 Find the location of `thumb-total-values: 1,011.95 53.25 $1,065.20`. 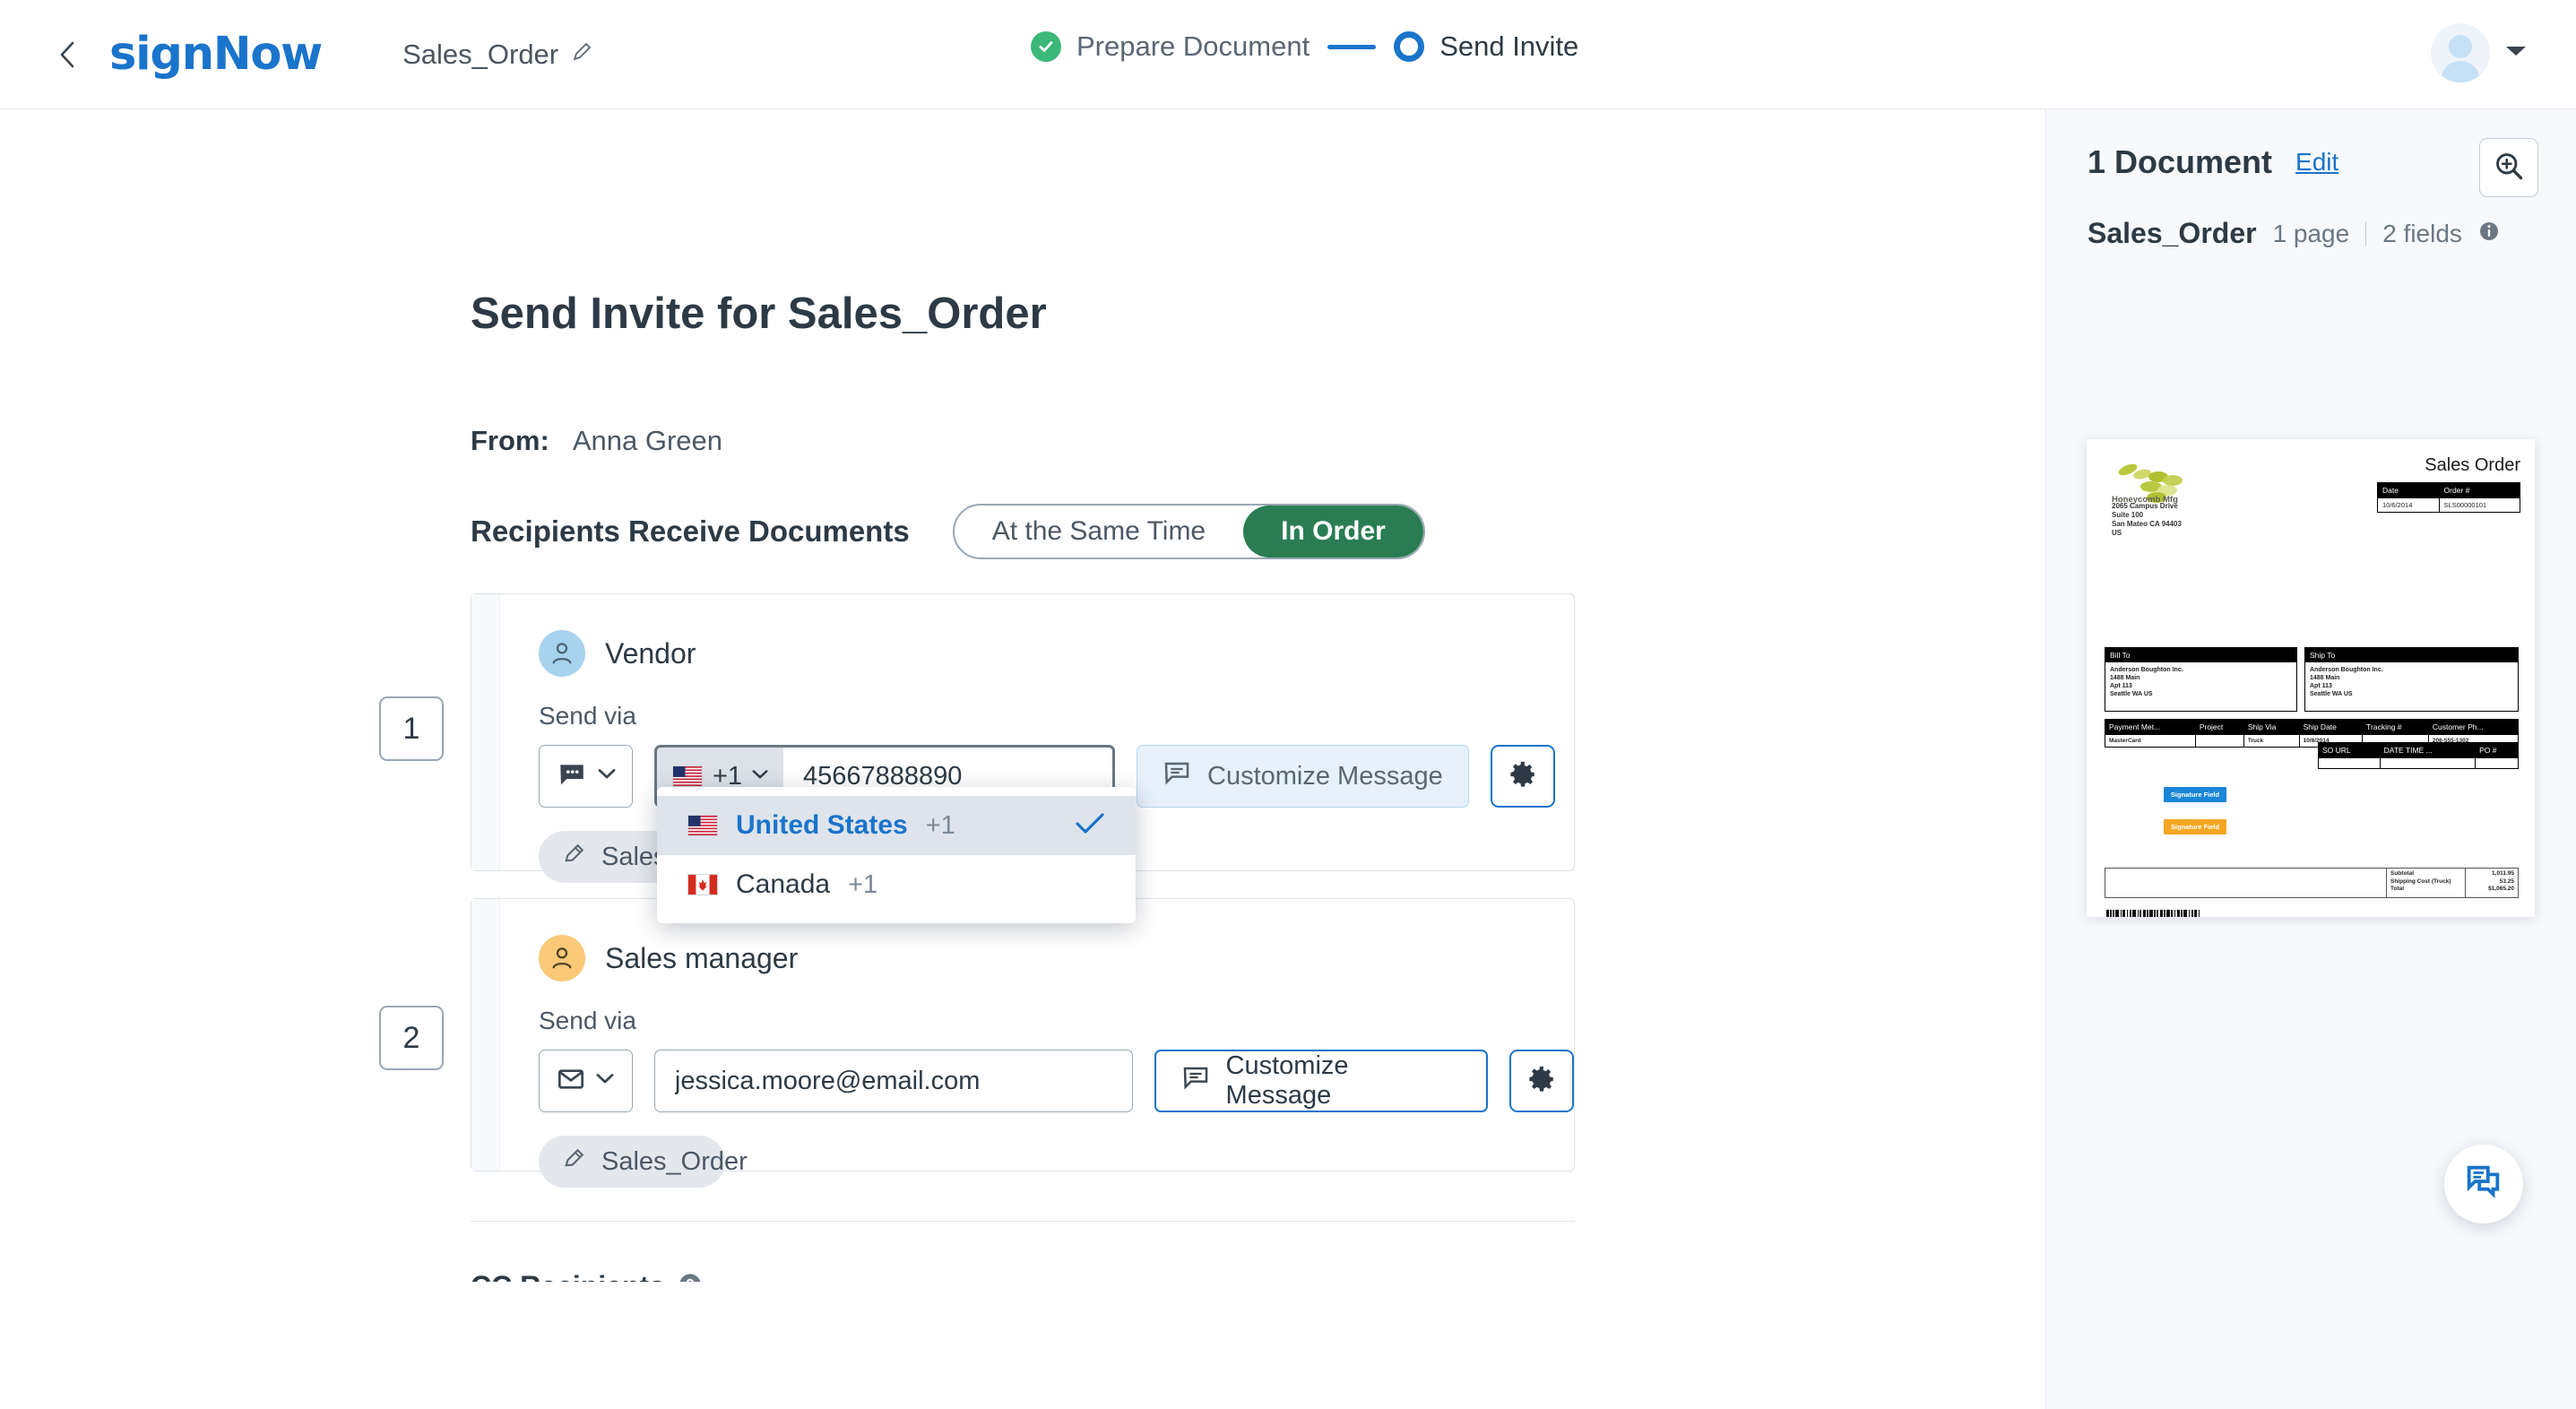

thumb-total-values: 1,011.95 53.25 $1,065.20 is located at coordinates (2501, 881).